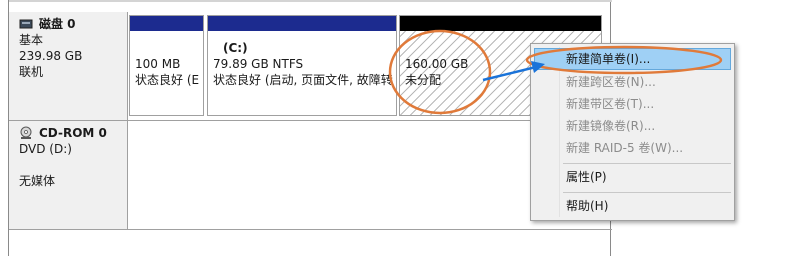  Describe the element at coordinates (624, 60) in the screenshot. I see `menu-item-highlight-ellipse` at that location.